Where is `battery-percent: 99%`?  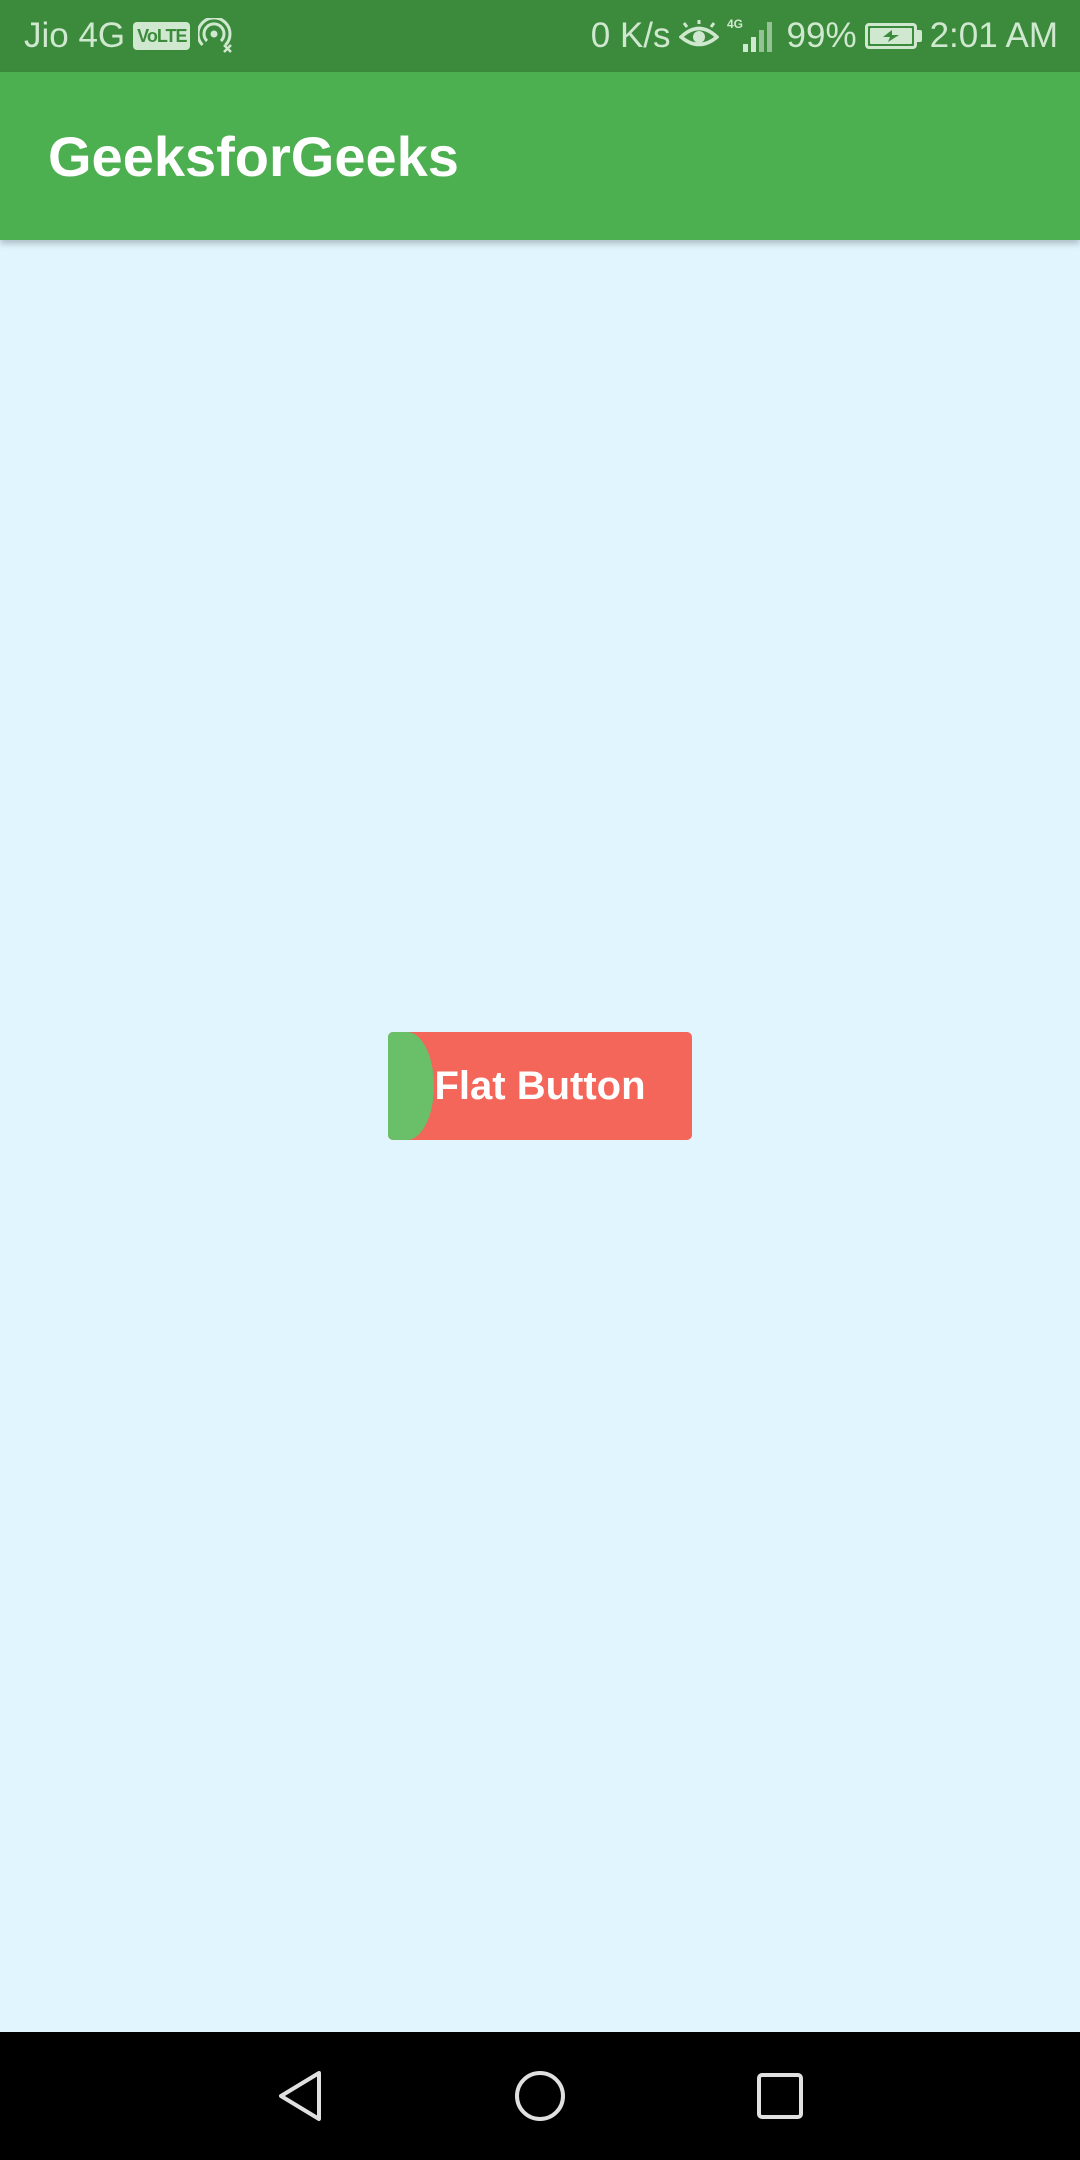
battery-percent: 99% is located at coordinates (821, 35).